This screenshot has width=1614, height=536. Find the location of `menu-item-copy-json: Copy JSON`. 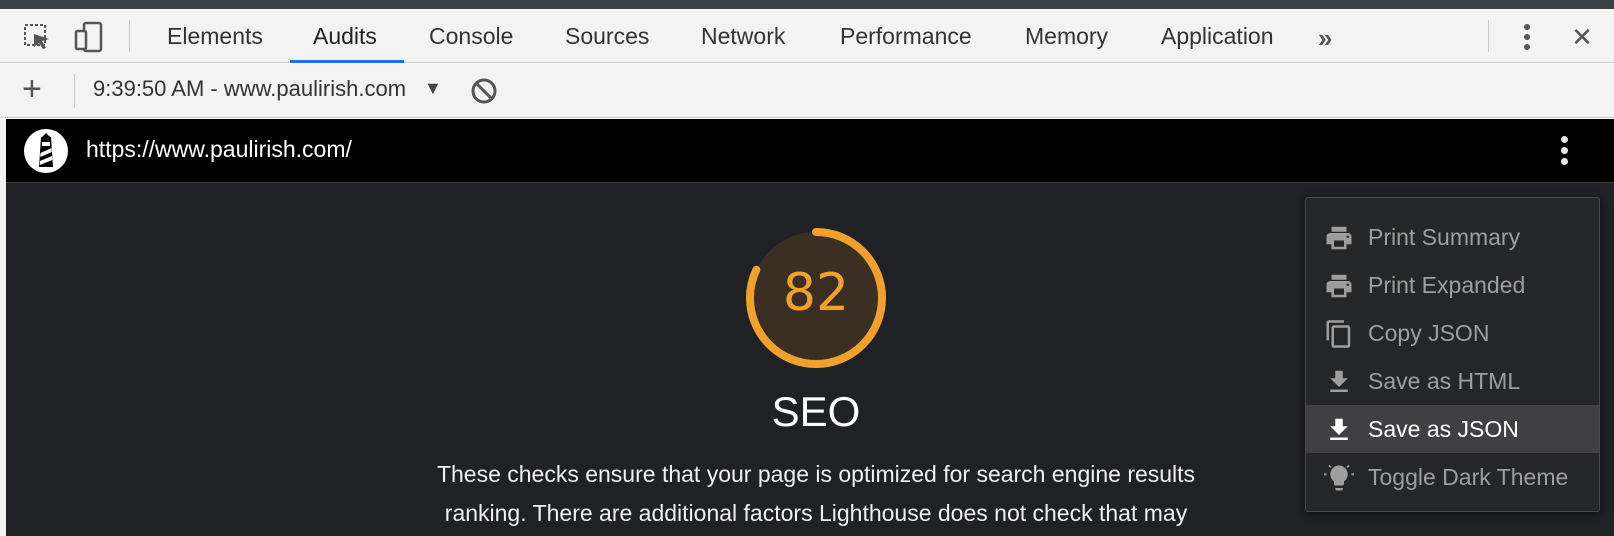

menu-item-copy-json: Copy JSON is located at coordinates (1452, 333).